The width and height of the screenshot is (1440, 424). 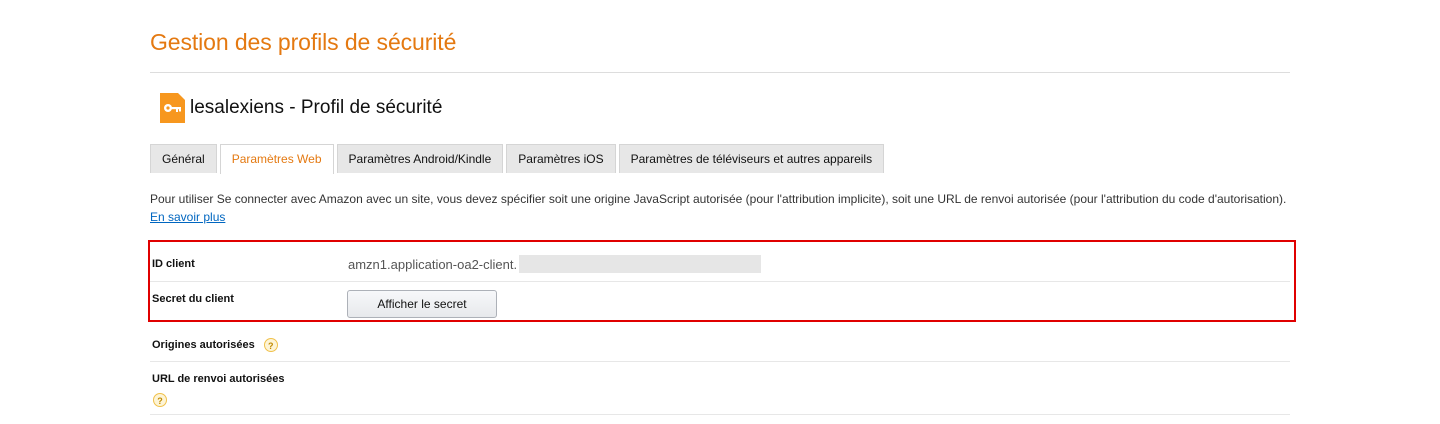 What do you see at coordinates (187, 217) in the screenshot?
I see `learn-more-link: En savoir plus` at bounding box center [187, 217].